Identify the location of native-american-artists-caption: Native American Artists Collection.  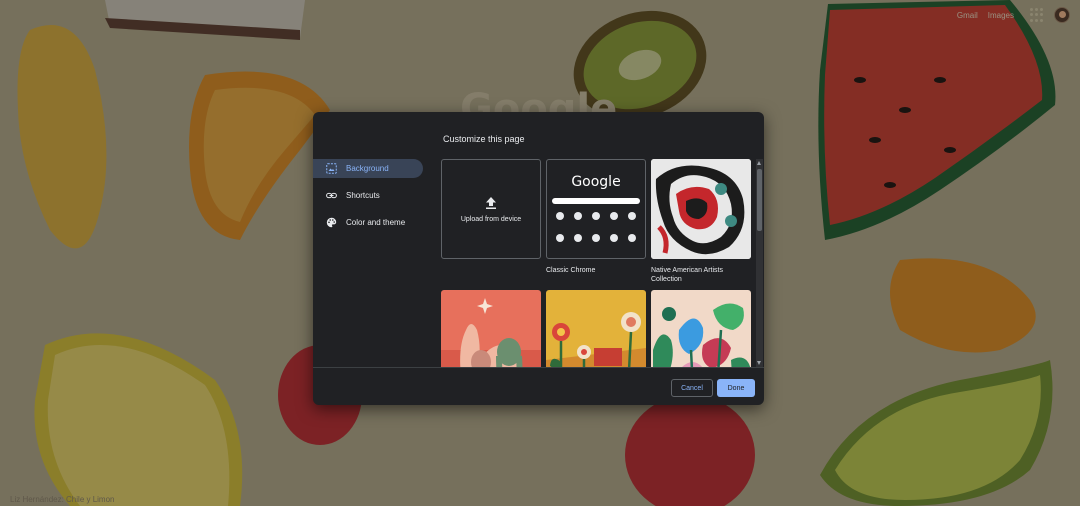
(687, 275).